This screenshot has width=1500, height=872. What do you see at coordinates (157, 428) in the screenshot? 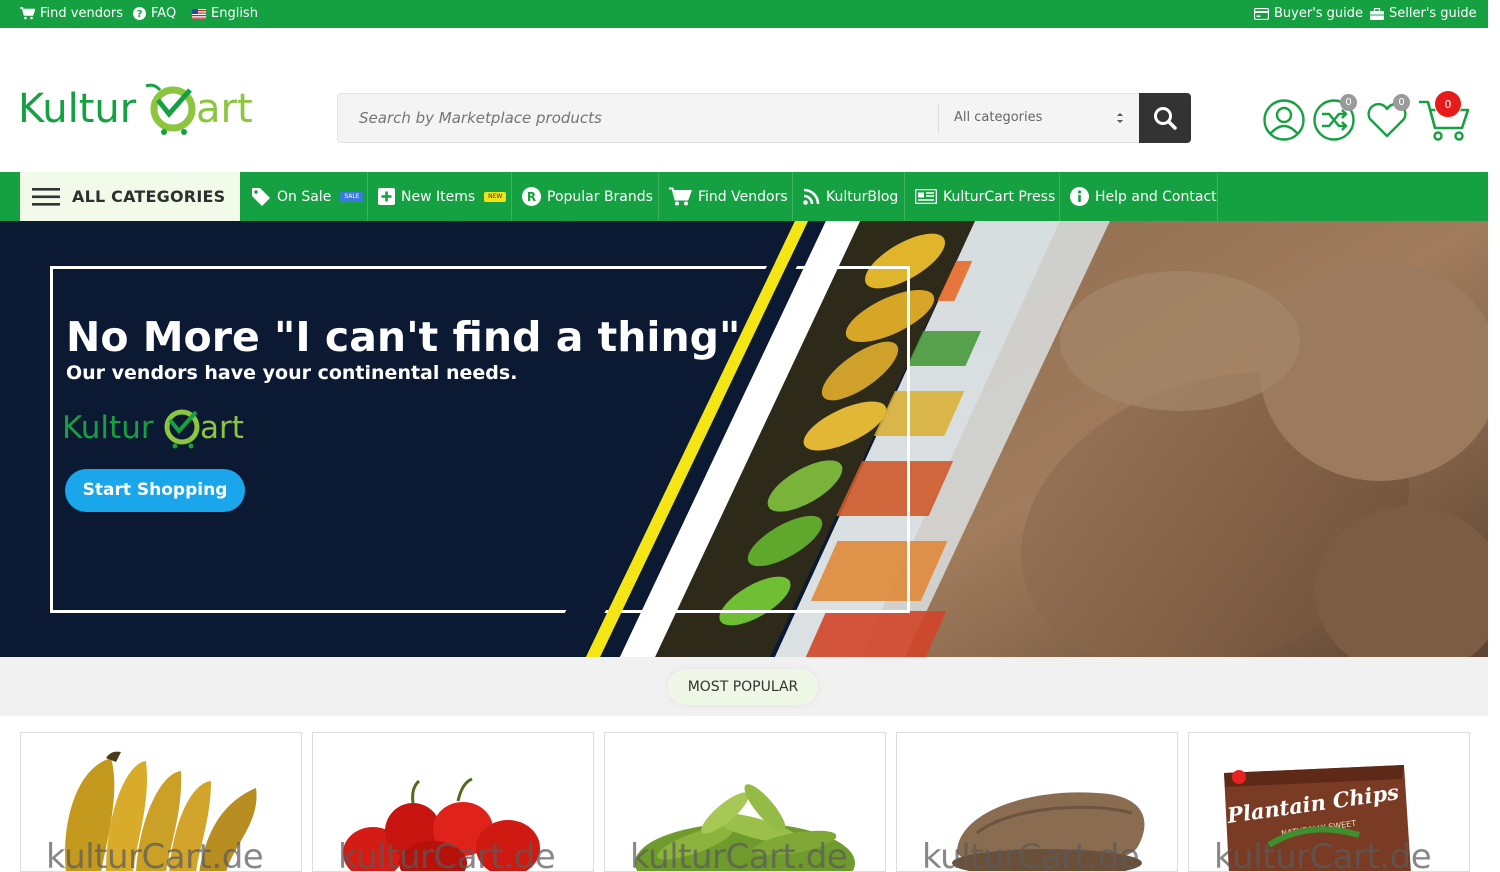
I see `hero-kulturcart-logo: Kultur art` at bounding box center [157, 428].